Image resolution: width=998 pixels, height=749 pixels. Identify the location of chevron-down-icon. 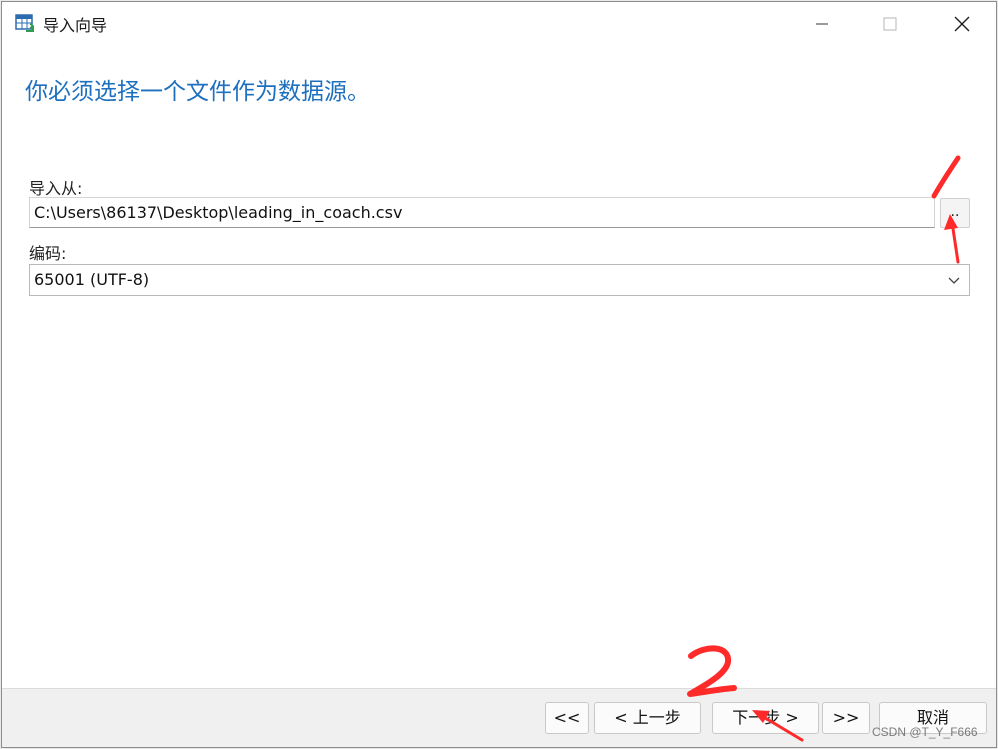
(954, 280).